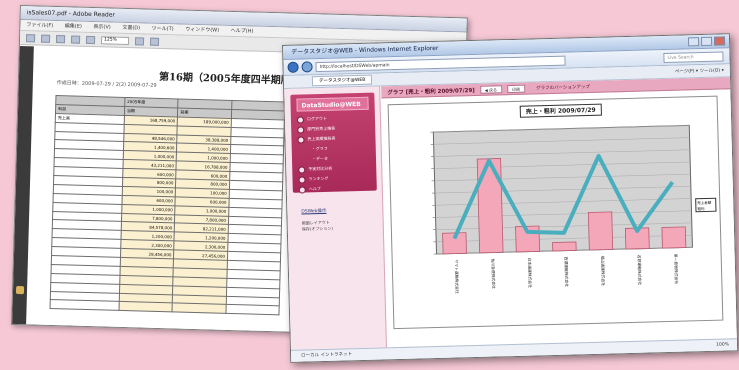 This screenshot has height=370, width=739. I want to click on save-icon, so click(30, 37).